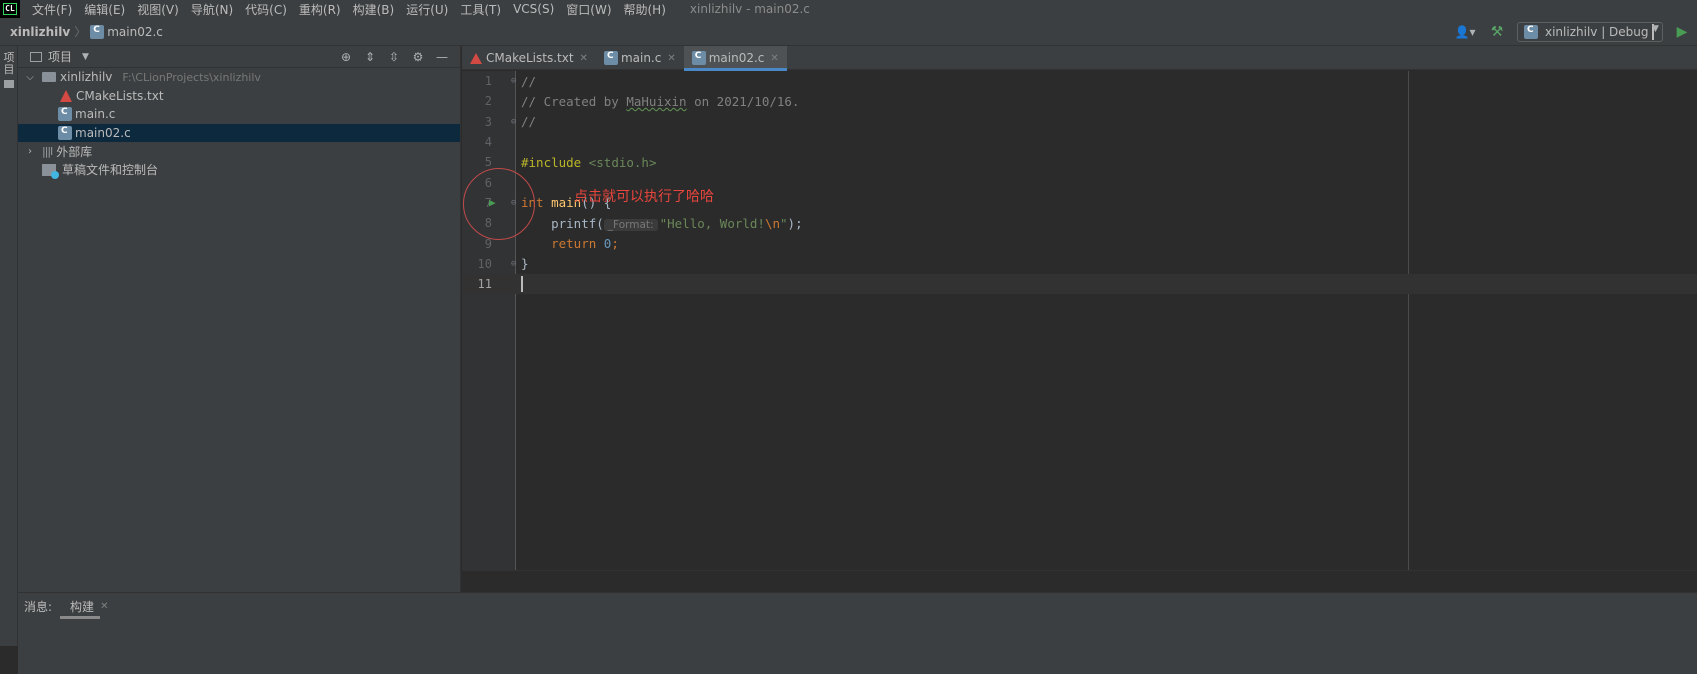 This screenshot has height=674, width=1697. What do you see at coordinates (239, 170) in the screenshot?
I see `tree-item-scratches: 草稿文件和控制台` at bounding box center [239, 170].